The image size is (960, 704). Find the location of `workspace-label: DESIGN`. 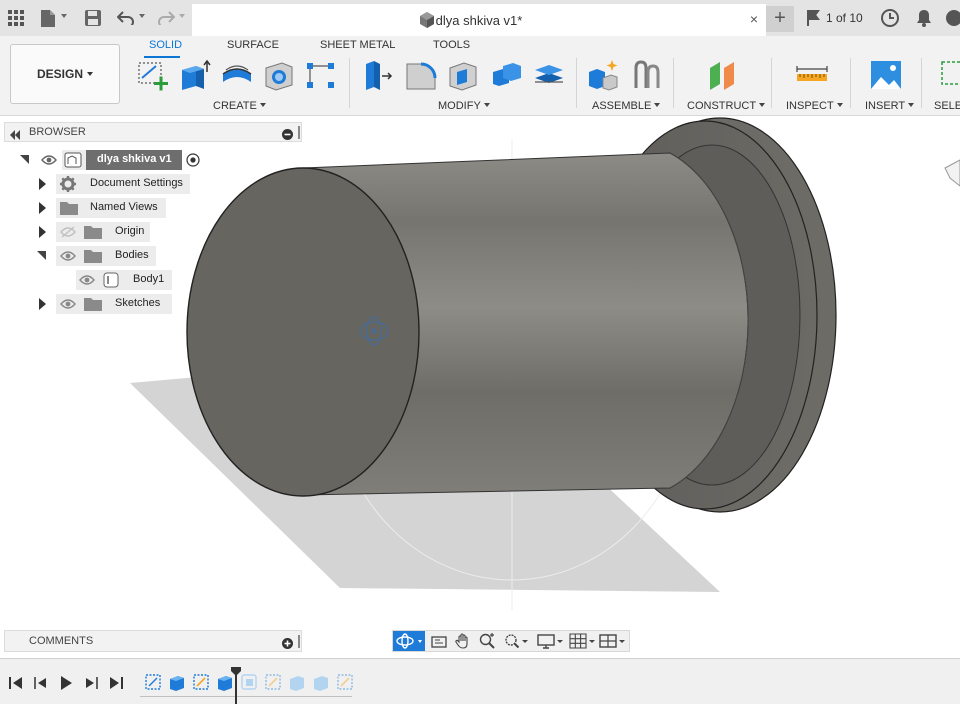

workspace-label: DESIGN is located at coordinates (59, 74).